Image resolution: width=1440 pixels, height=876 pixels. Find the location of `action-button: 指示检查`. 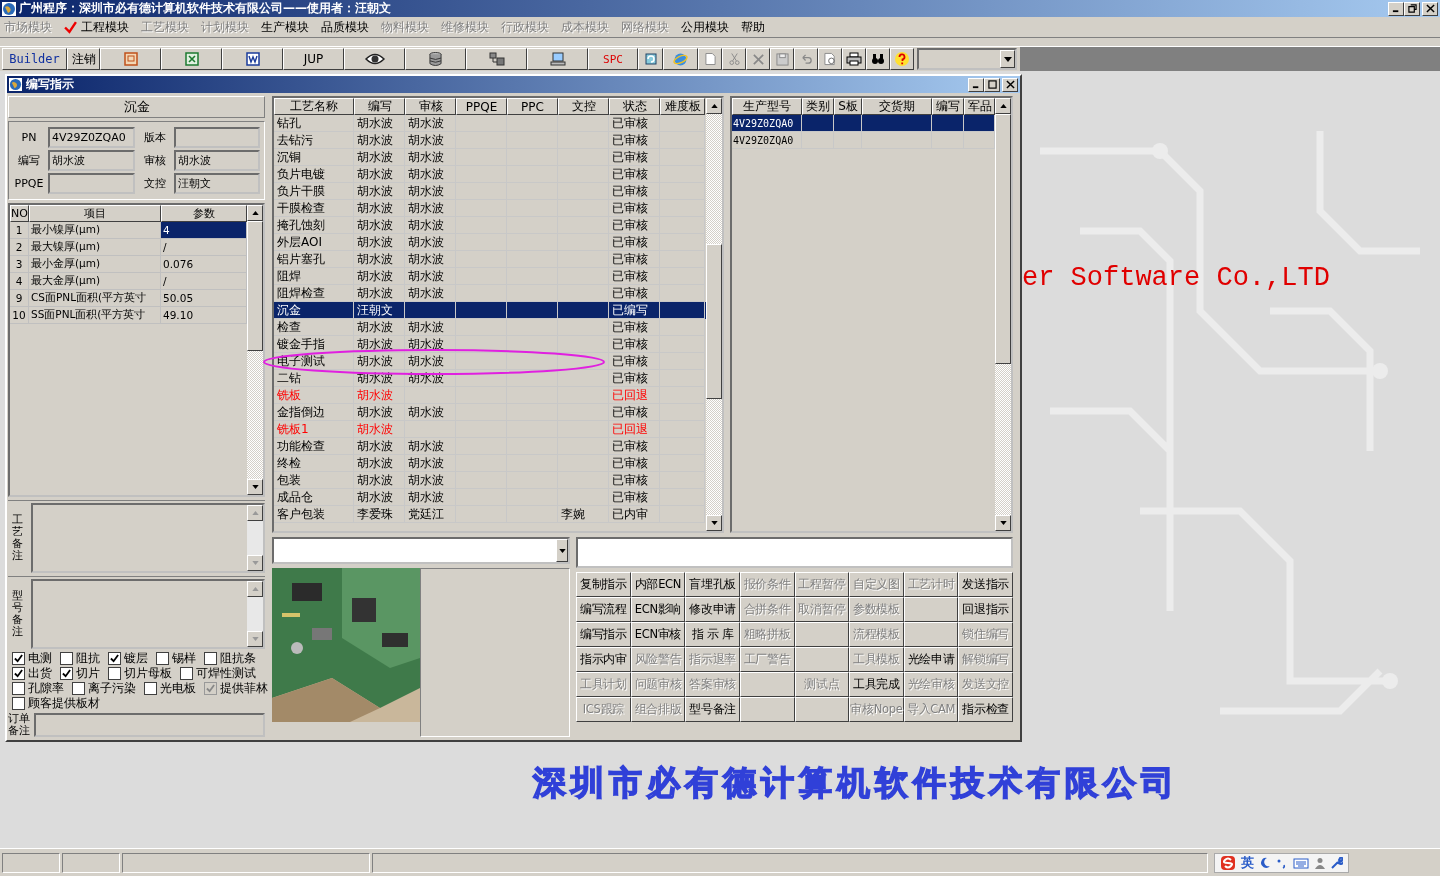

action-button: 指示检查 is located at coordinates (985, 709).